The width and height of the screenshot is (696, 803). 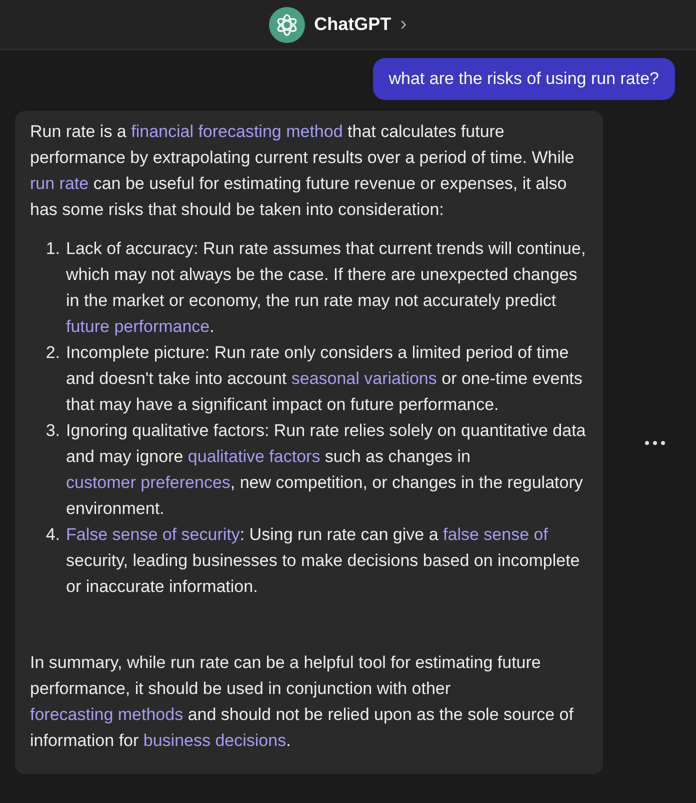 I want to click on model-selector: ChatGPT ›, so click(x=338, y=24).